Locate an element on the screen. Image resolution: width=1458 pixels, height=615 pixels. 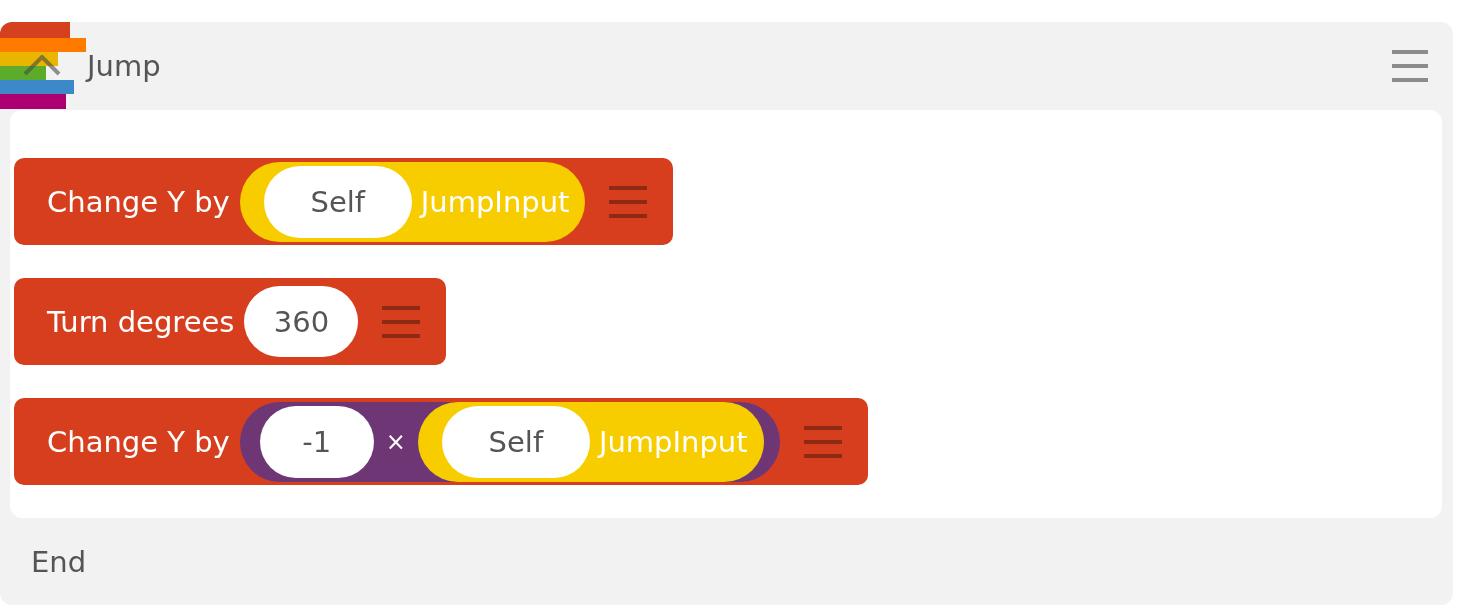
end-label: End is located at coordinates (59, 561).